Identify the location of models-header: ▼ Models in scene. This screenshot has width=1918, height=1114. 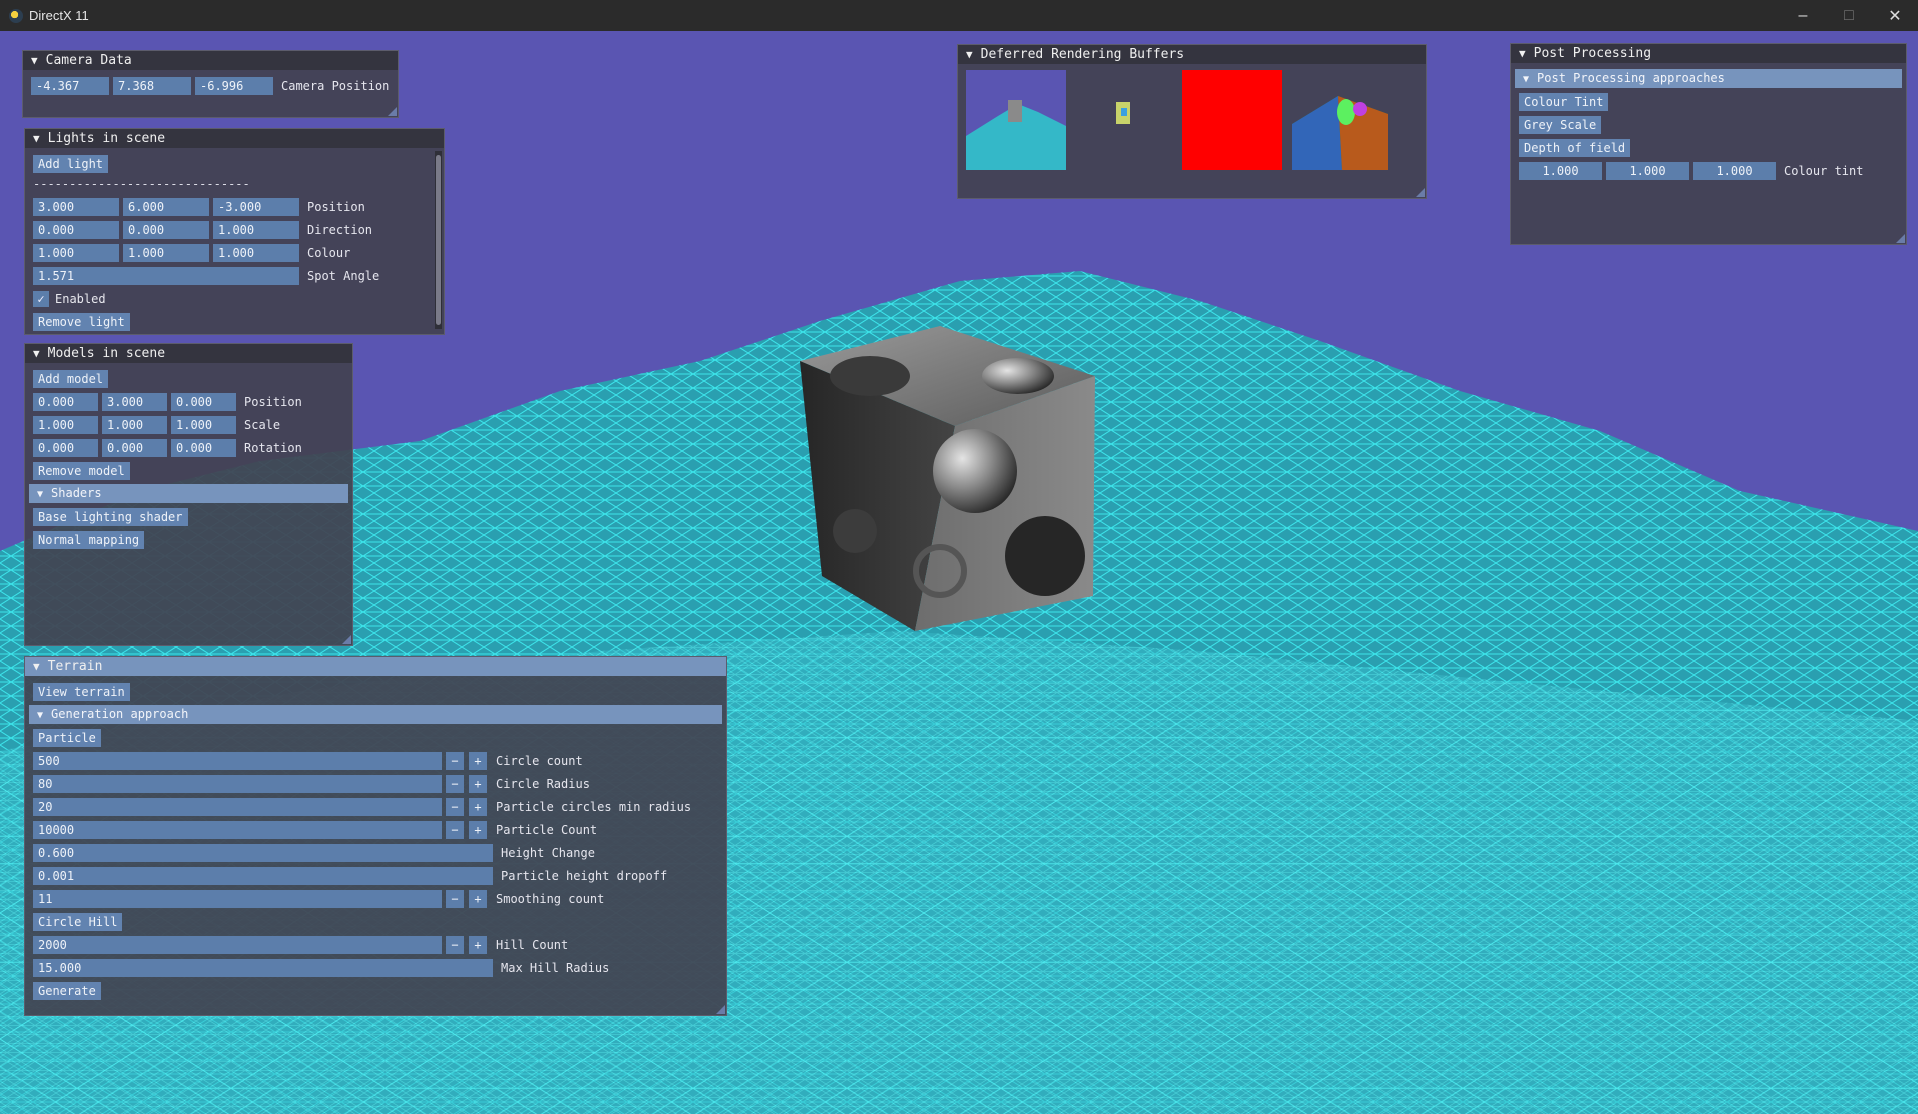
(188, 353).